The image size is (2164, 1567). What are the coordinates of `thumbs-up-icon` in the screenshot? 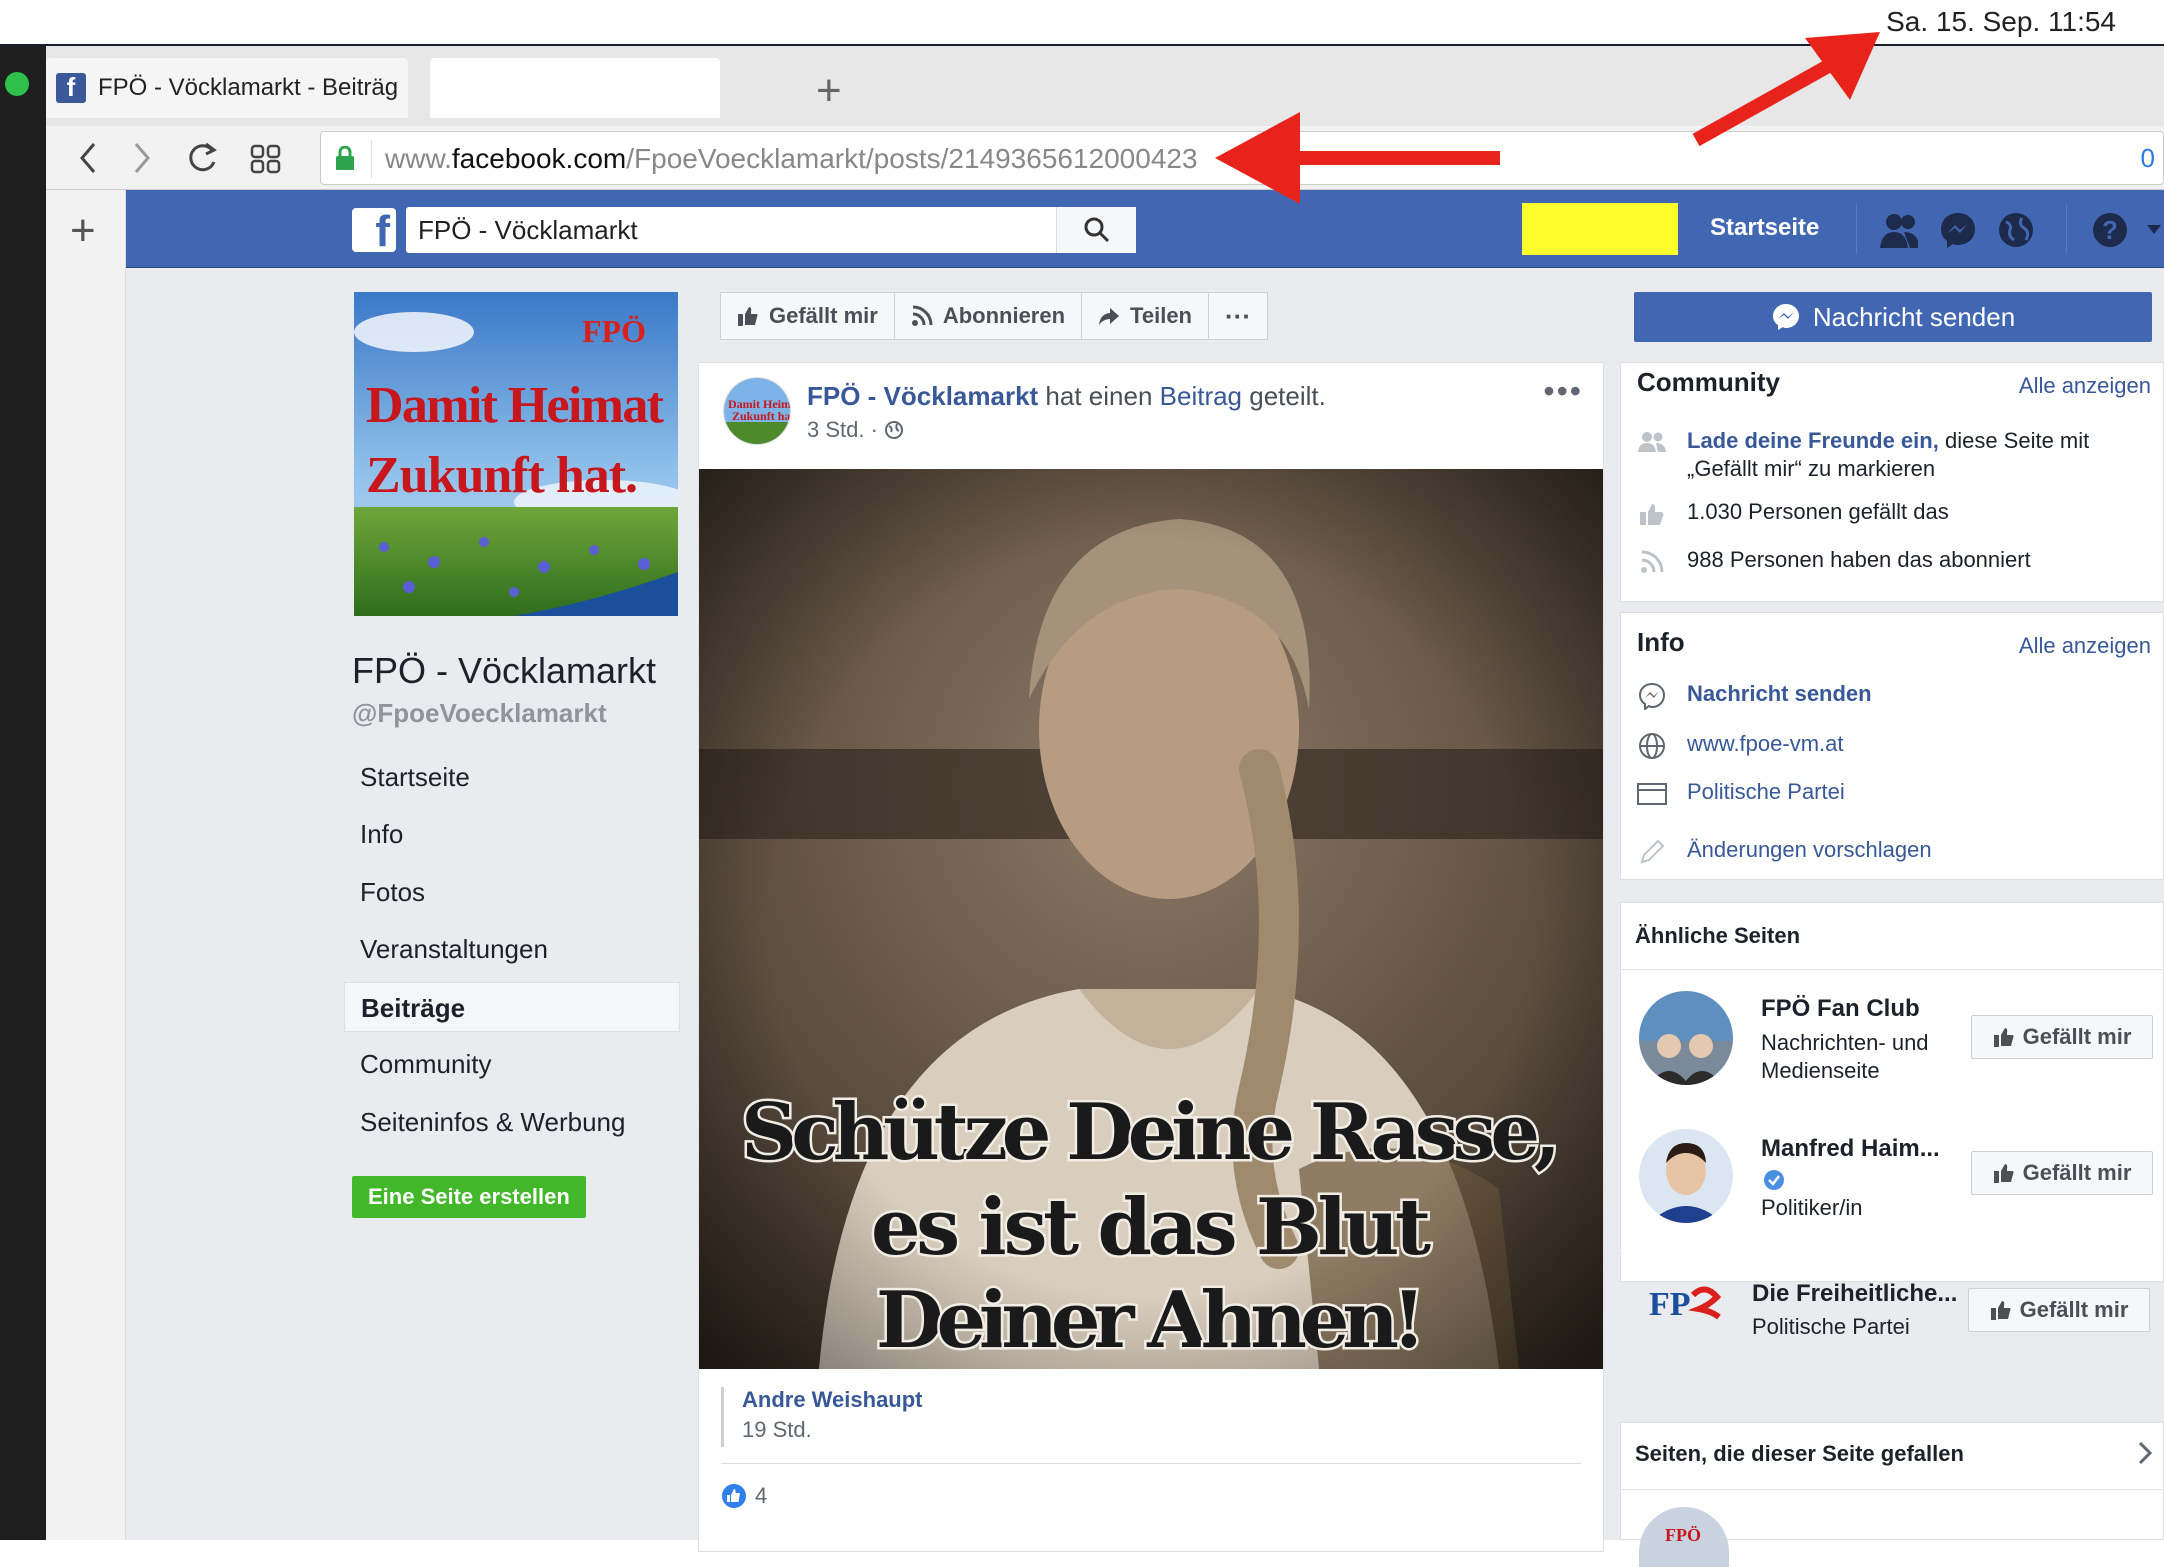 It's located at (2000, 1310).